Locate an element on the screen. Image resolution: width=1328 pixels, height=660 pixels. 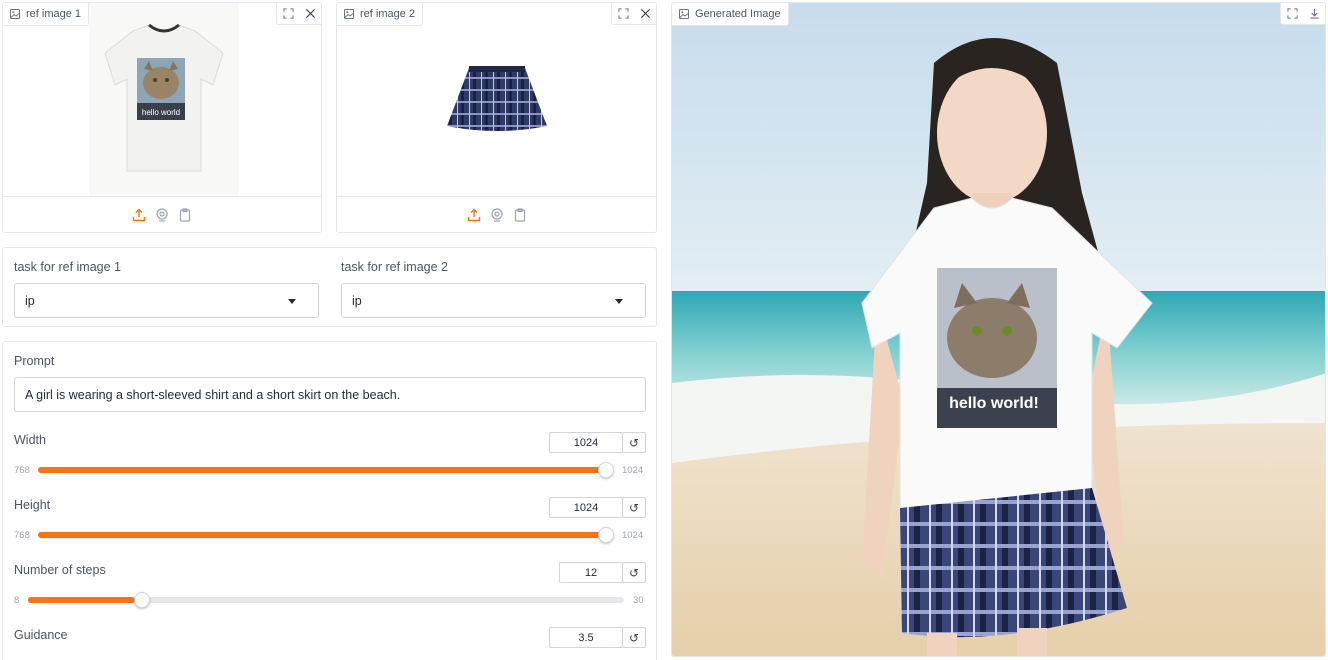
download-icon is located at coordinates (1314, 13).